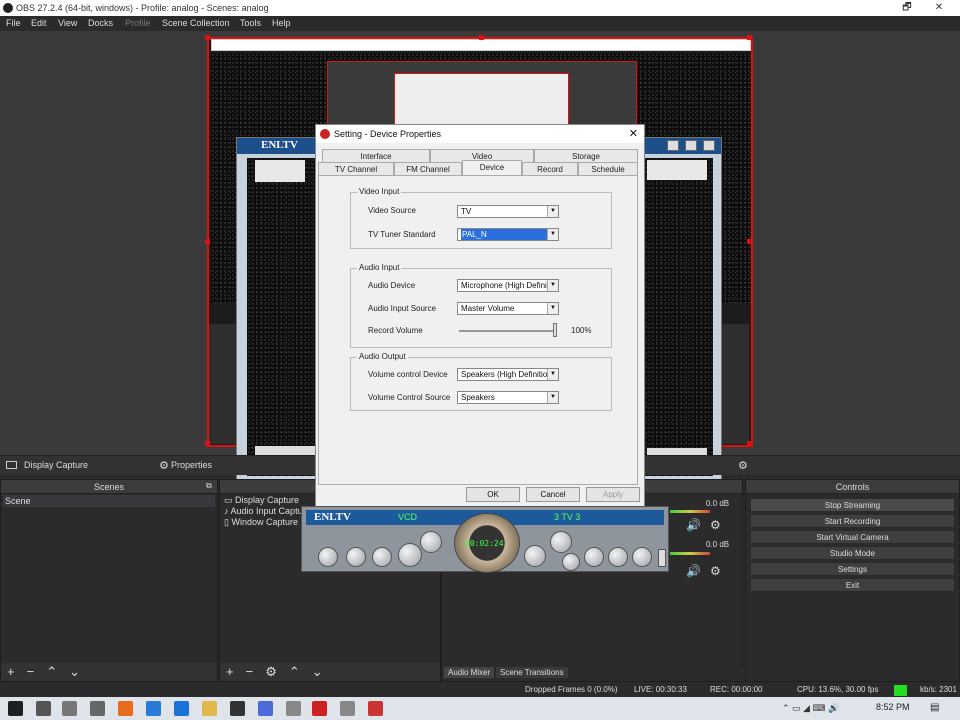 The width and height of the screenshot is (960, 720). What do you see at coordinates (319, 708) in the screenshot?
I see `enltv-icon` at bounding box center [319, 708].